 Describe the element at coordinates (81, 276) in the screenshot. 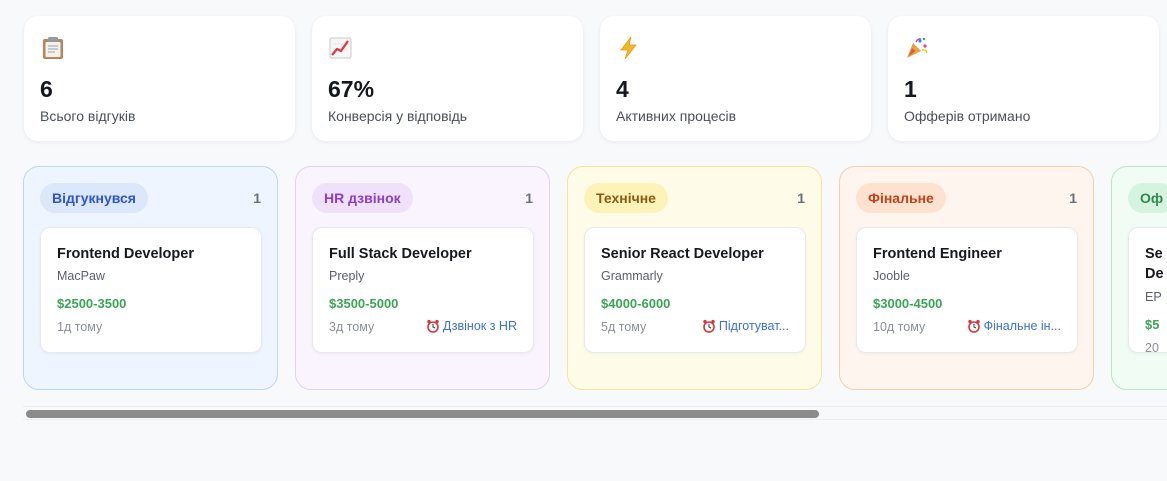

I see `job-company: MacPaw` at that location.